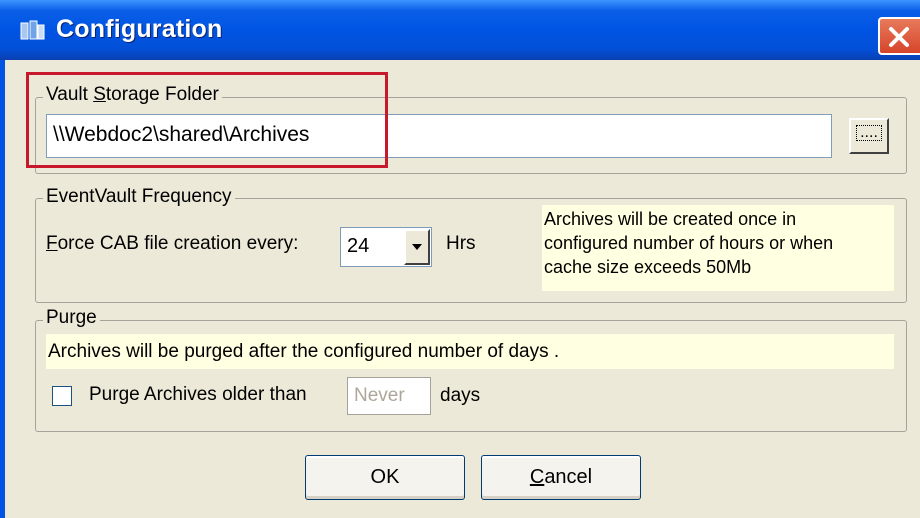 The image size is (920, 518). I want to click on frequency-label: Force CAB file creation every:, so click(172, 243).